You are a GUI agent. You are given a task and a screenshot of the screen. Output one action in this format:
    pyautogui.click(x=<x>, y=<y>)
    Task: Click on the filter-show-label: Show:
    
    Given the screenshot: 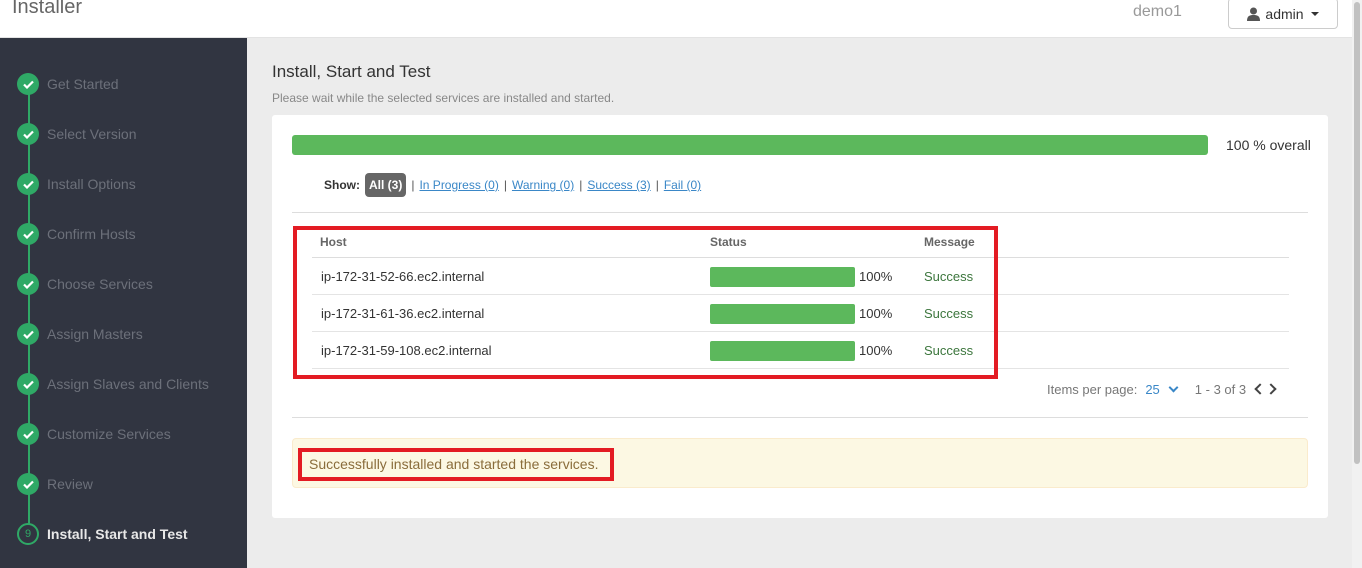 What is the action you would take?
    pyautogui.click(x=342, y=185)
    